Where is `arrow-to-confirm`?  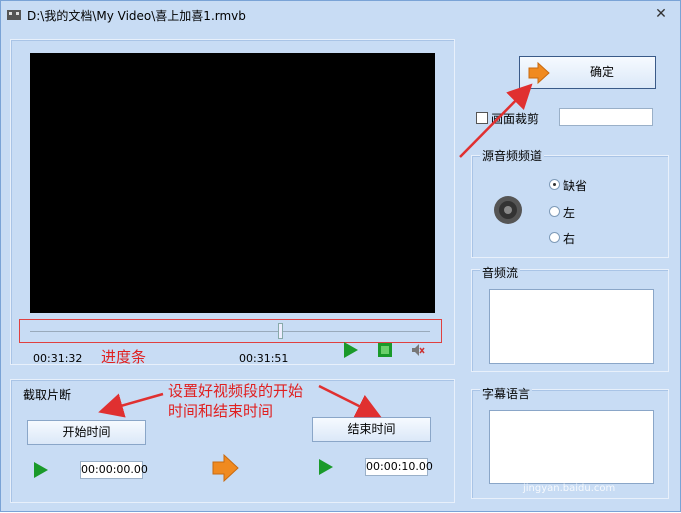
arrow-to-confirm is located at coordinates (496, 120).